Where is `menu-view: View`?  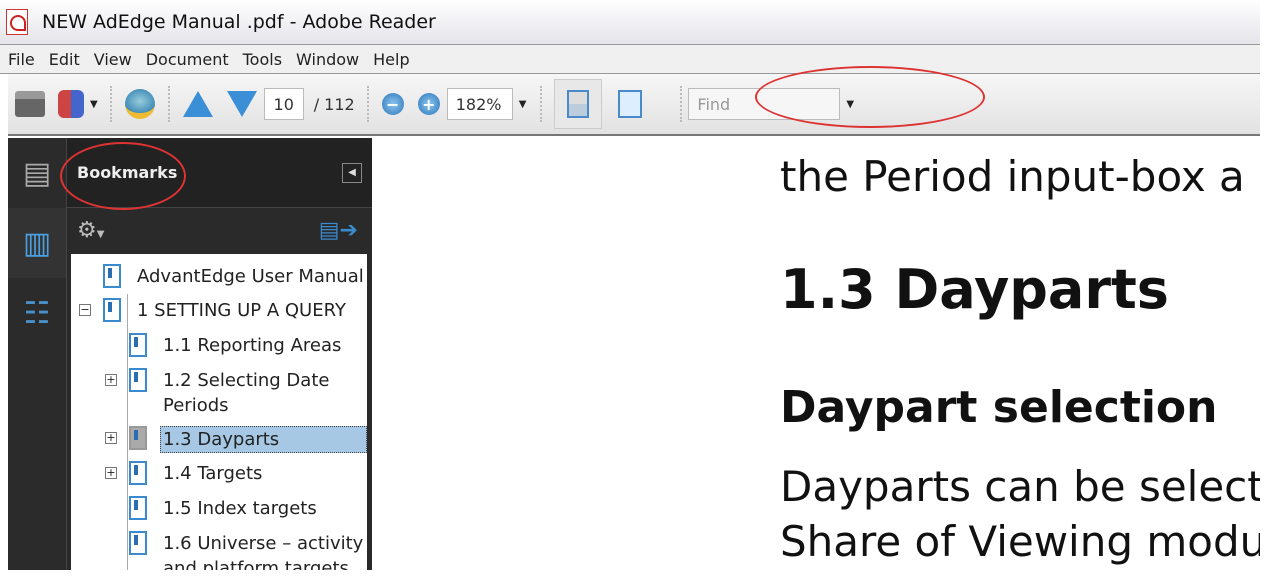 menu-view: View is located at coordinates (113, 59).